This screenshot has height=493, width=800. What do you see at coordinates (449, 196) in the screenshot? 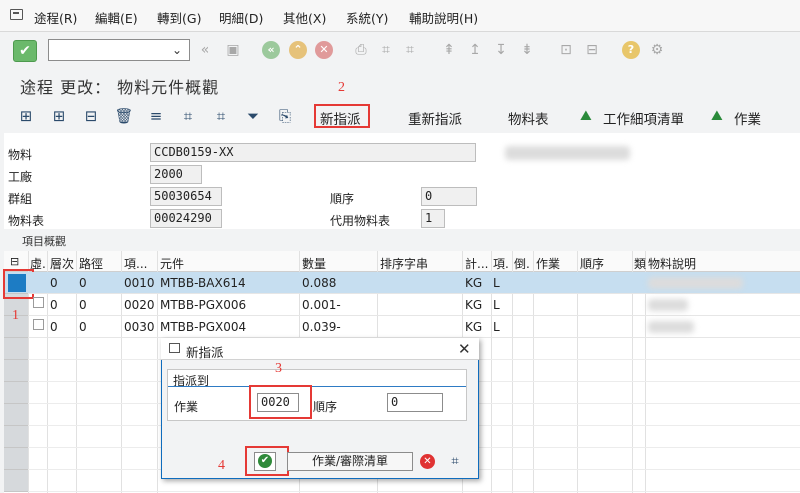
I see `sequence-field: 0` at bounding box center [449, 196].